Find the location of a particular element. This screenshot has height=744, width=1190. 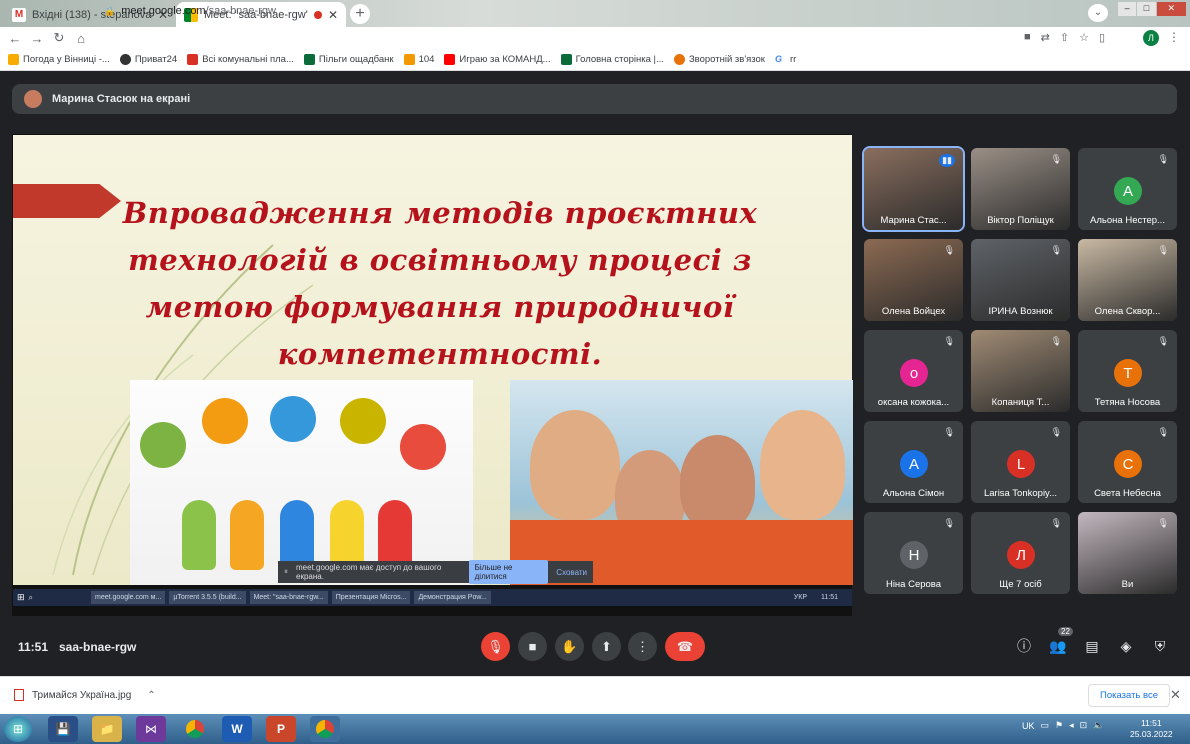

participant-tile: 🎙 Віктор Поліщук is located at coordinates (1020, 189).